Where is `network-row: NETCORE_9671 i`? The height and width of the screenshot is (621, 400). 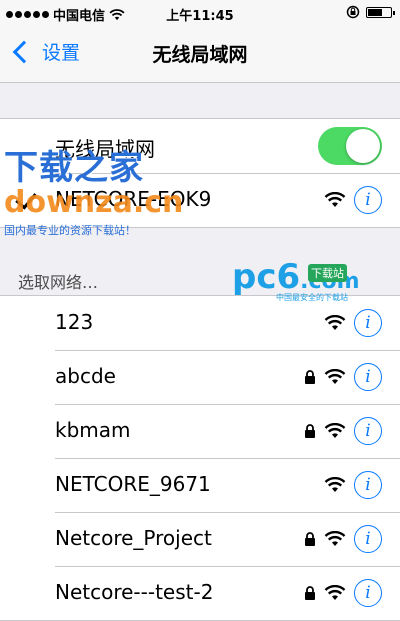
network-row: NETCORE_9671 i is located at coordinates (200, 485).